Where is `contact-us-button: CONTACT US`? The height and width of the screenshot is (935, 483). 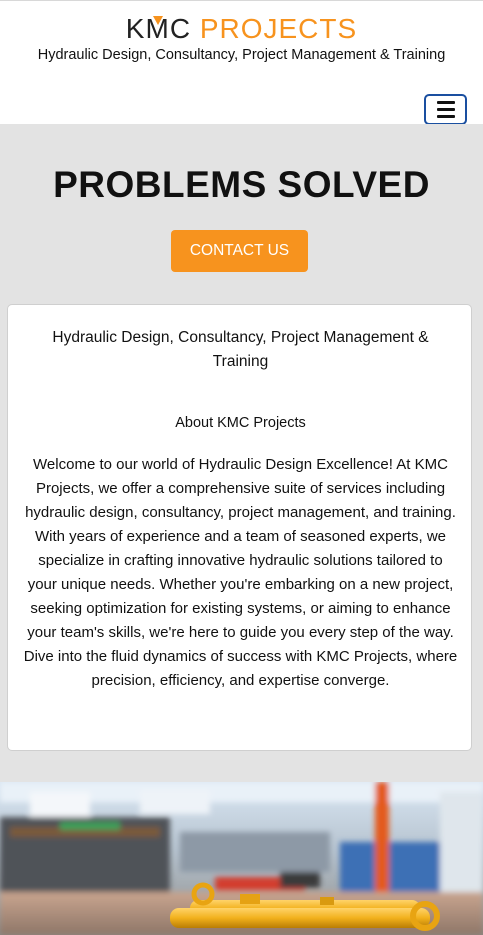 contact-us-button: CONTACT US is located at coordinates (239, 251).